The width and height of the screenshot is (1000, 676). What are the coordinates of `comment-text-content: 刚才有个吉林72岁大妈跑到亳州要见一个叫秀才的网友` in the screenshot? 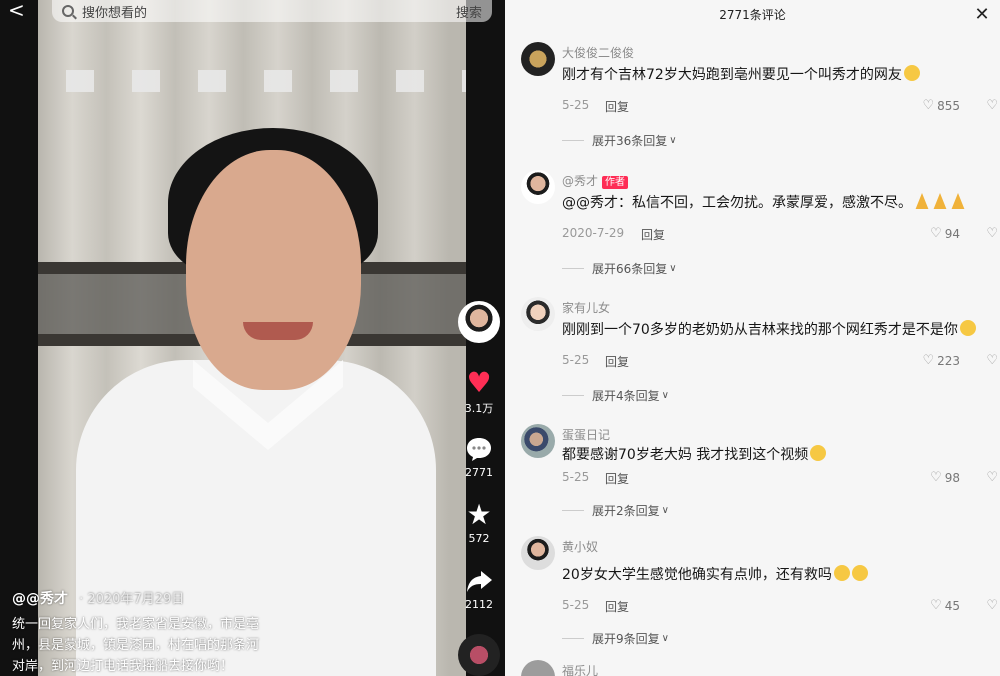 It's located at (732, 75).